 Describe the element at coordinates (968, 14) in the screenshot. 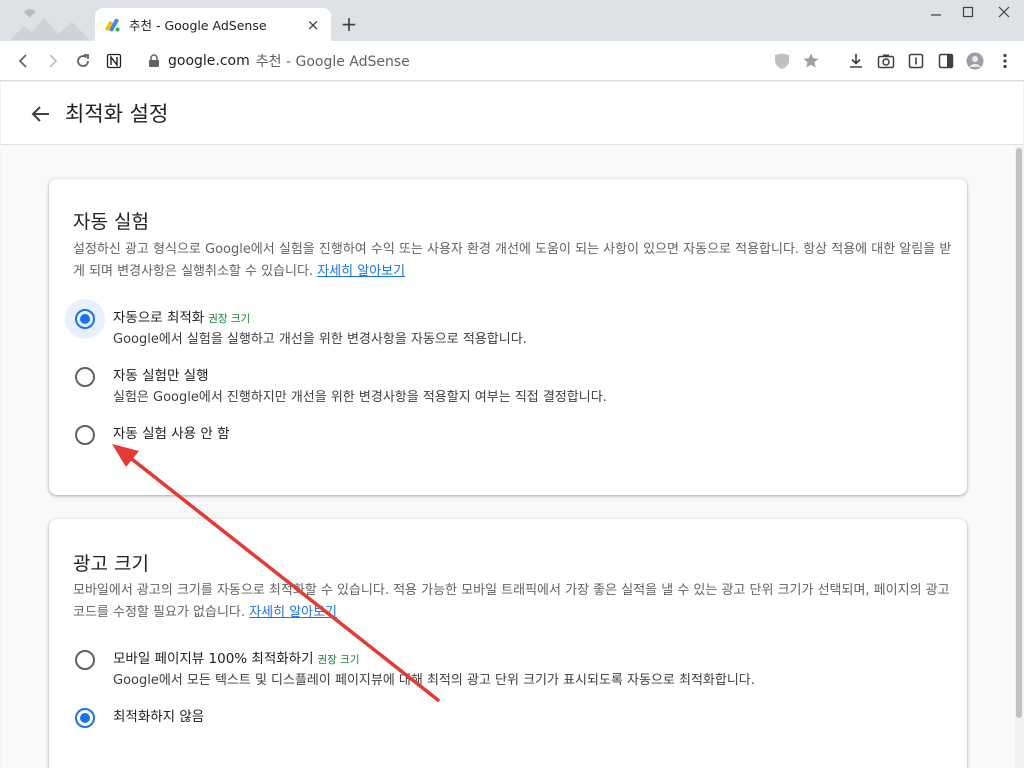

I see `window-maximize-button` at that location.